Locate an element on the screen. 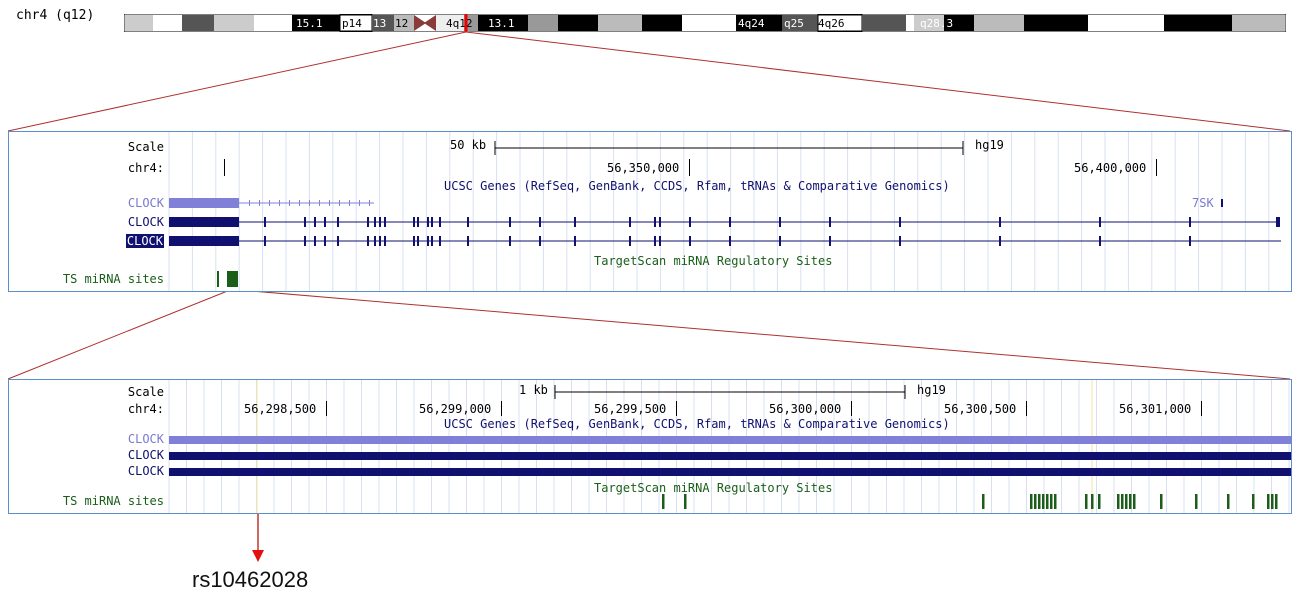 The image size is (1300, 600). band-label: p14 is located at coordinates (352, 23).